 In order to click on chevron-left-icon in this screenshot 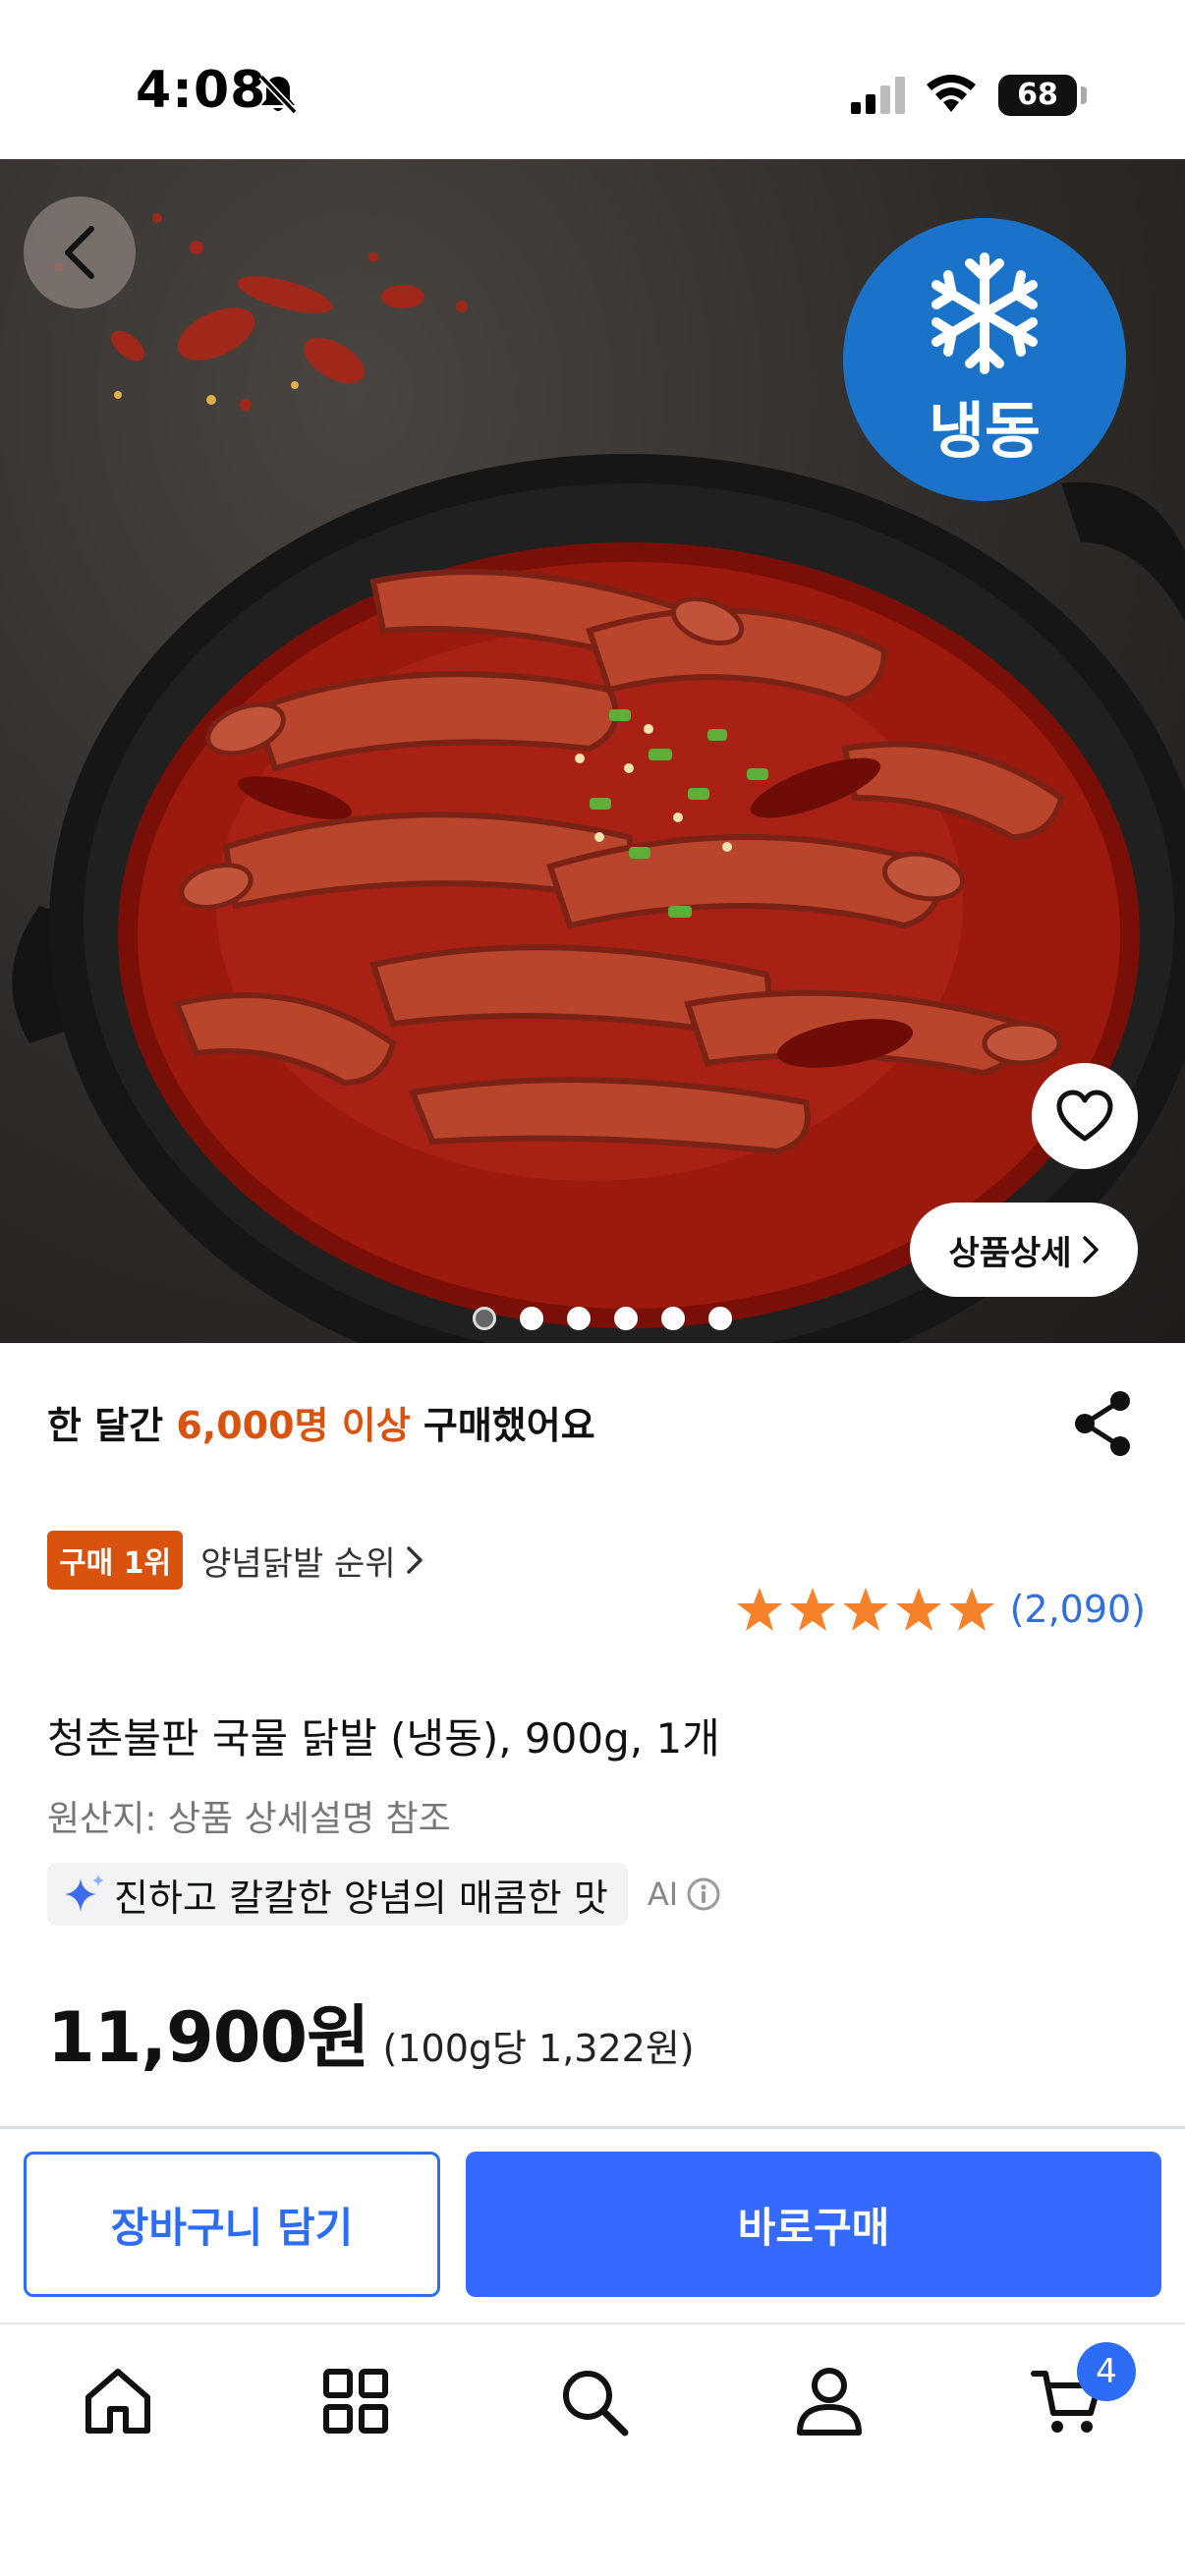, I will do `click(80, 252)`.